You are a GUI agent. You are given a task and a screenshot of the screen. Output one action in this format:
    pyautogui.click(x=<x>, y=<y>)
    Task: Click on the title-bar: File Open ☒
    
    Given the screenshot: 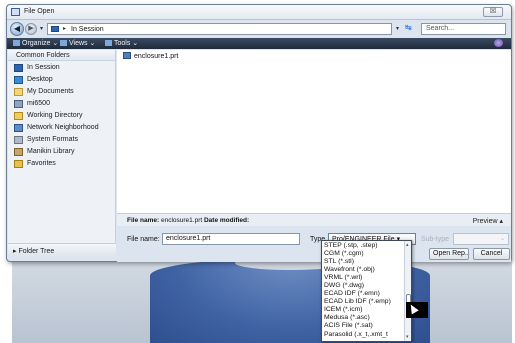 What is the action you would take?
    pyautogui.click(x=259, y=12)
    